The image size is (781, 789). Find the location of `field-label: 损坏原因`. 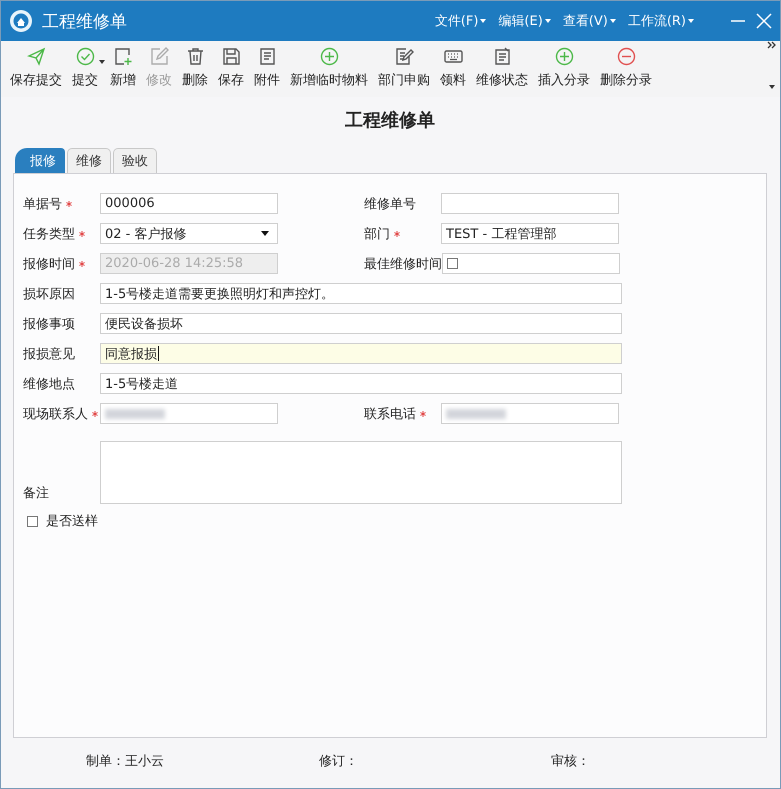

field-label: 损坏原因 is located at coordinates (49, 294).